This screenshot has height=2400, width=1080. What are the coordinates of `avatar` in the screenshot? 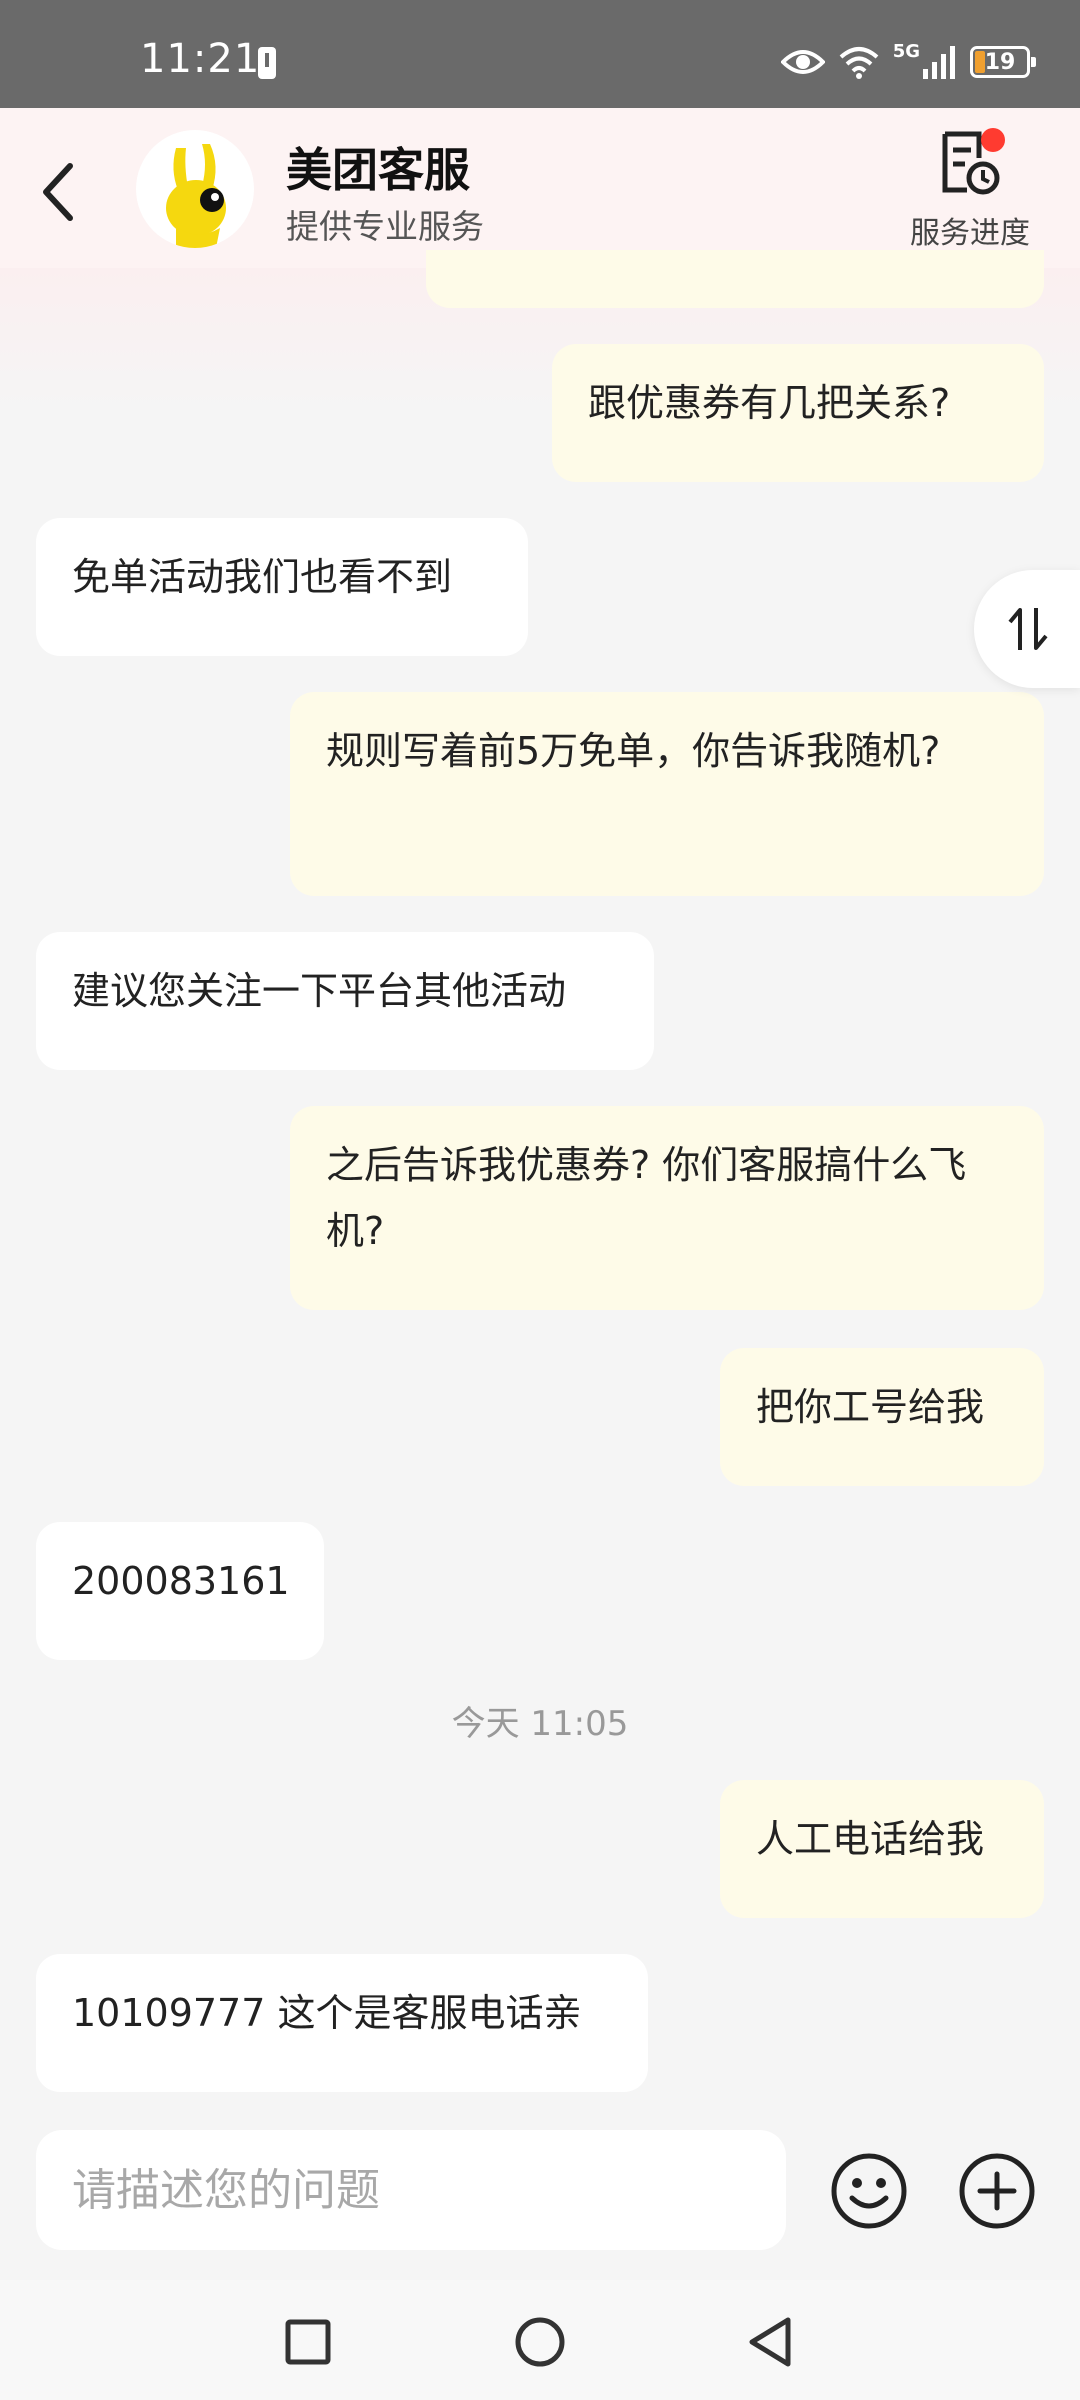 It's located at (195, 189).